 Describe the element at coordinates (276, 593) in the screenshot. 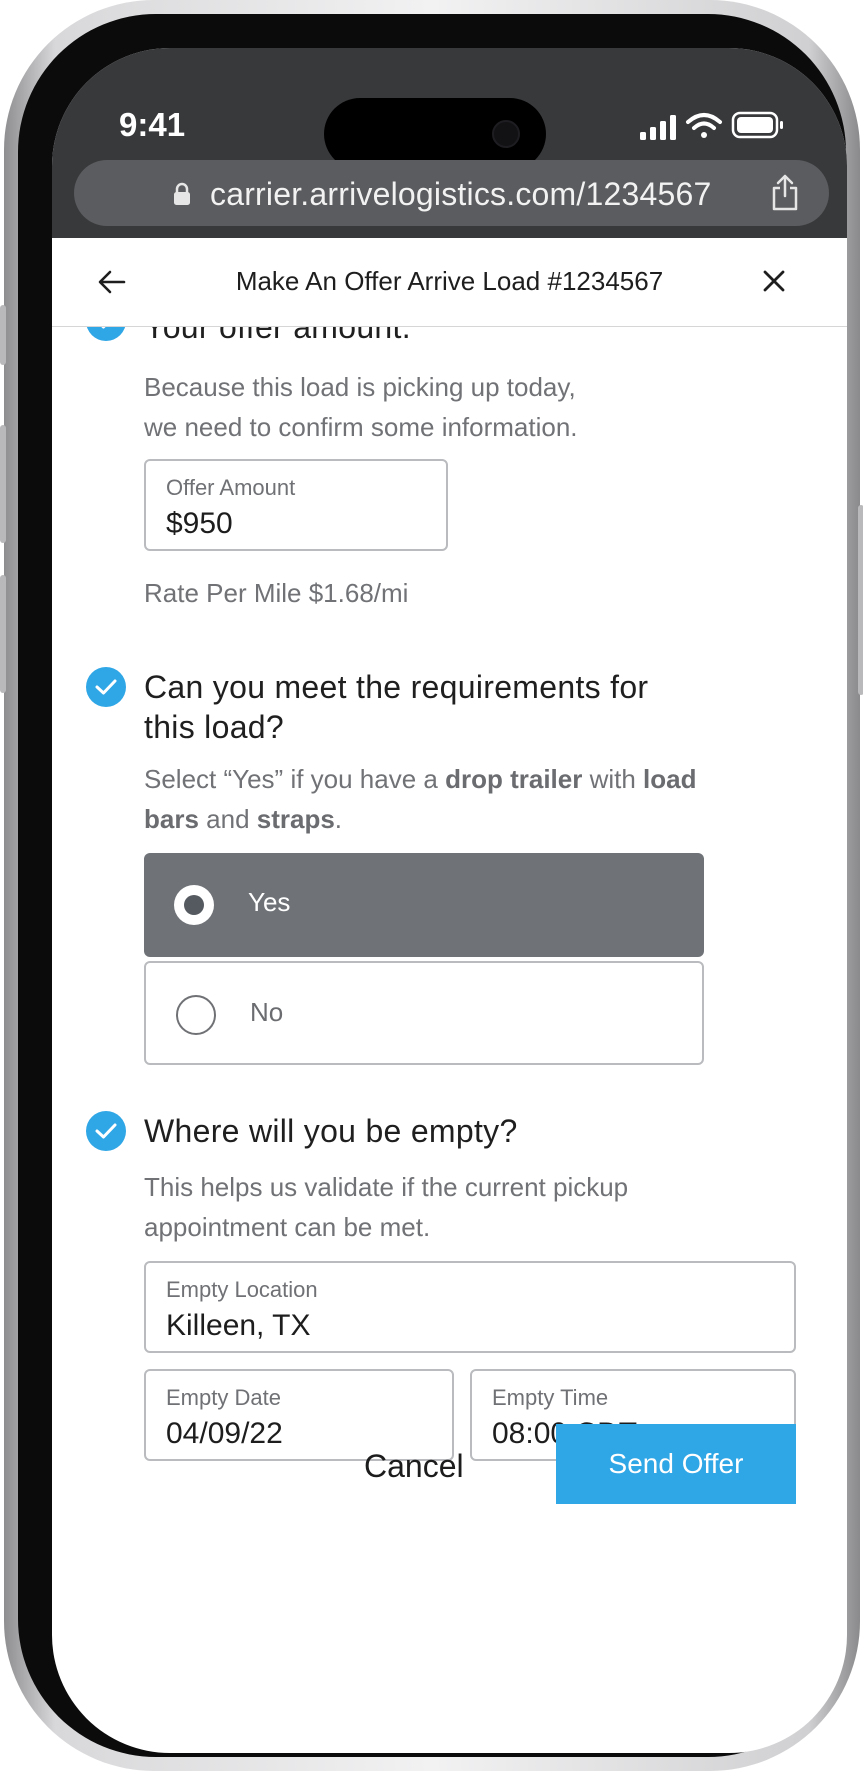

I see `rate-per-mile: Rate Per Mile $1.68/mi` at that location.